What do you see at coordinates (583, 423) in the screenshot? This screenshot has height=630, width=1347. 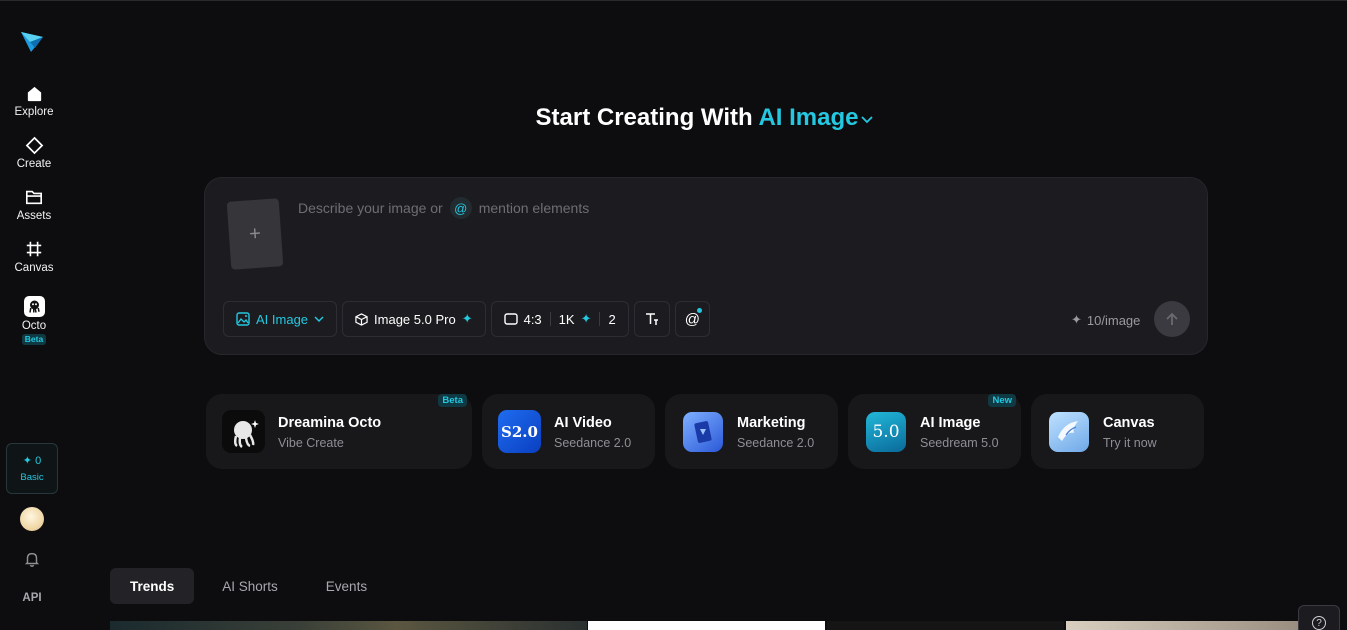 I see `card-title: AI Video` at bounding box center [583, 423].